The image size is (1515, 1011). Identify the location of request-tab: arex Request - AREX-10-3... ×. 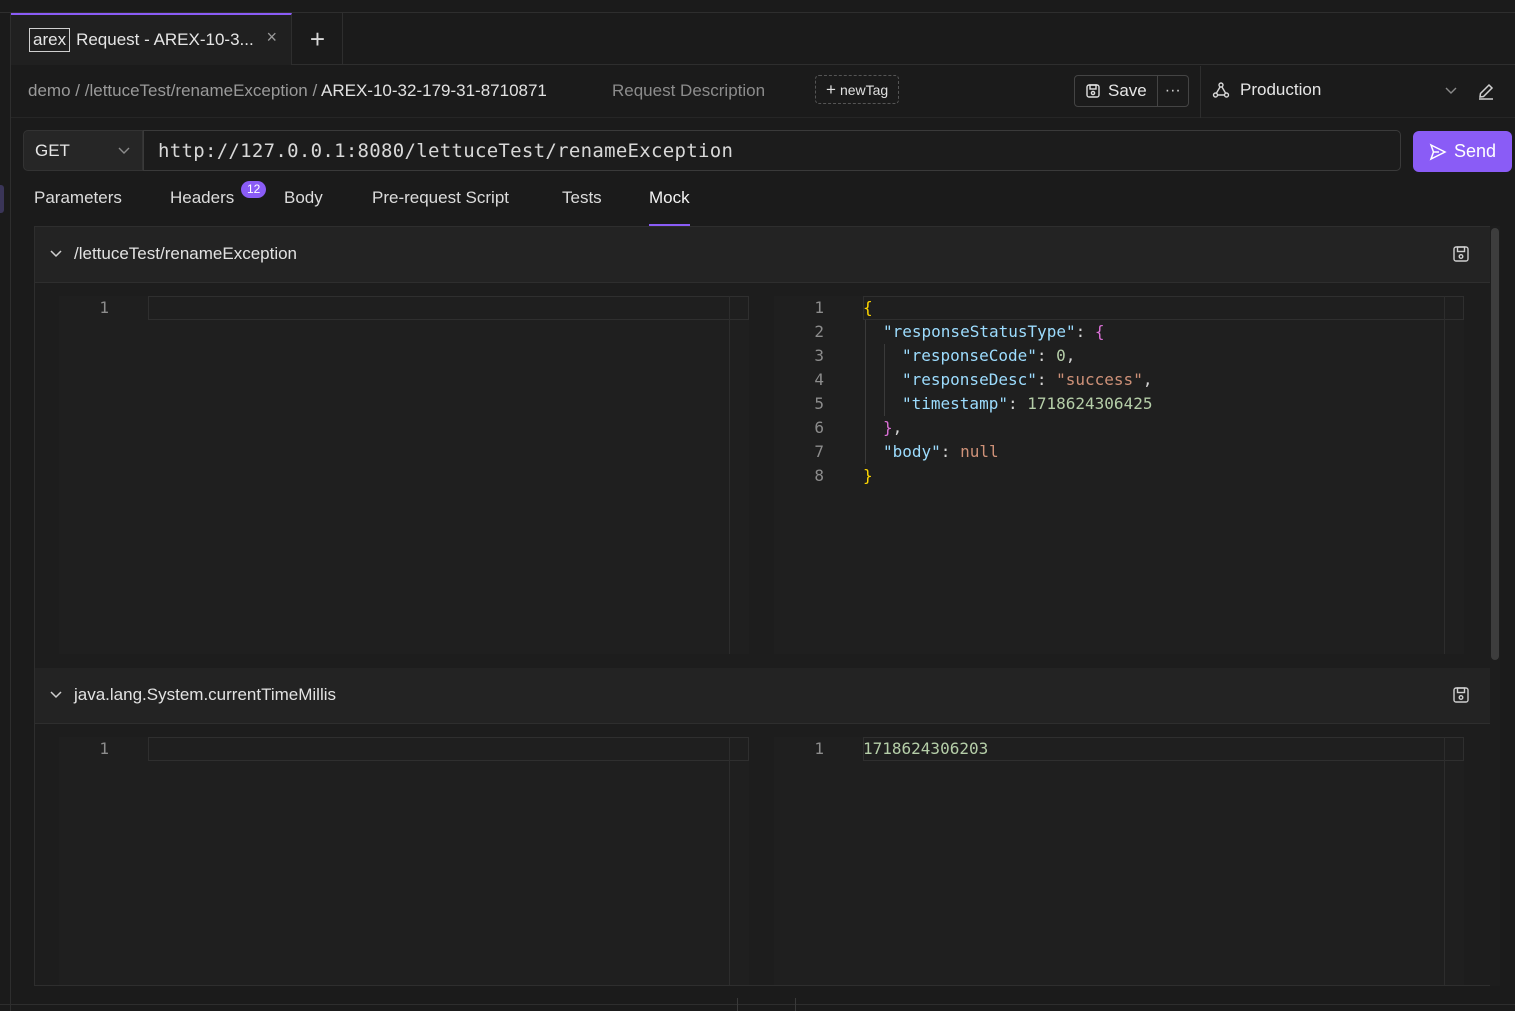
(151, 39).